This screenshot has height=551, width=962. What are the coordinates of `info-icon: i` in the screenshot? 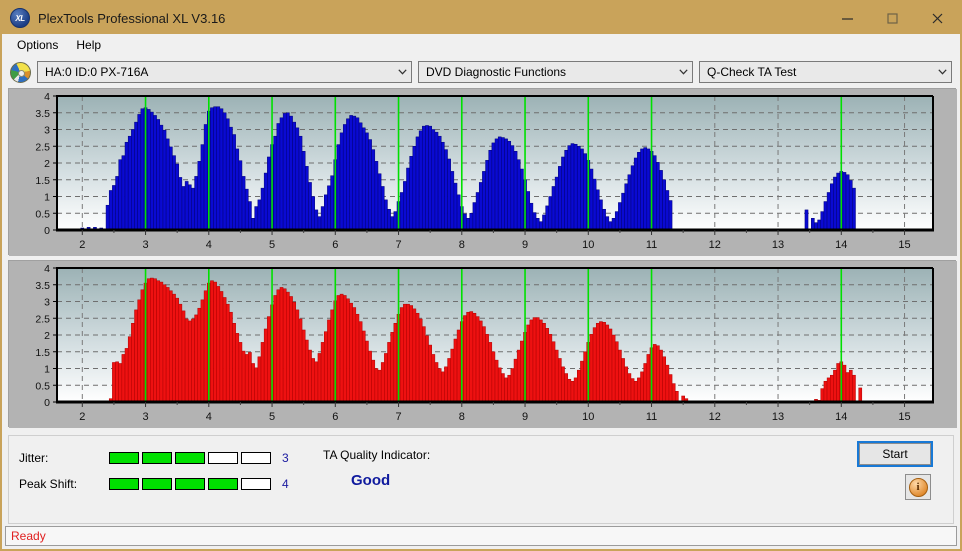 It's located at (918, 487).